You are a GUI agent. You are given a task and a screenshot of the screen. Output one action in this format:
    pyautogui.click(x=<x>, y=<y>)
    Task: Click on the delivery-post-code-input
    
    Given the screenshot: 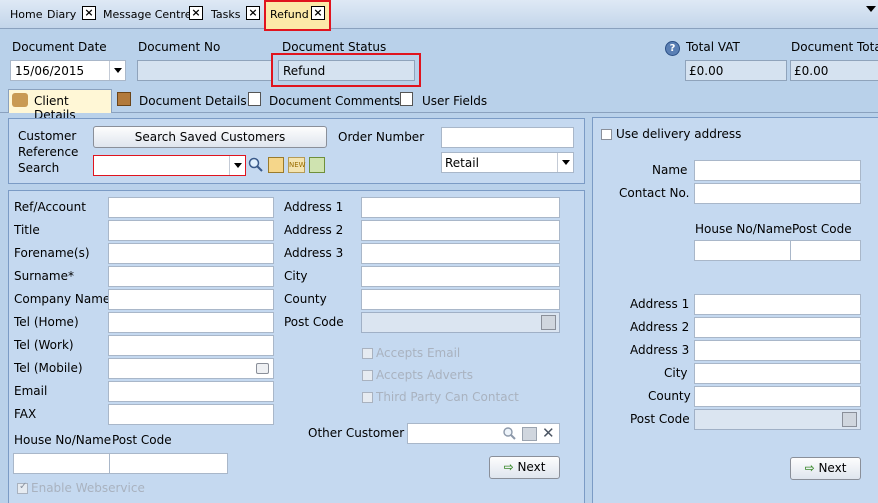 What is the action you would take?
    pyautogui.click(x=825, y=250)
    